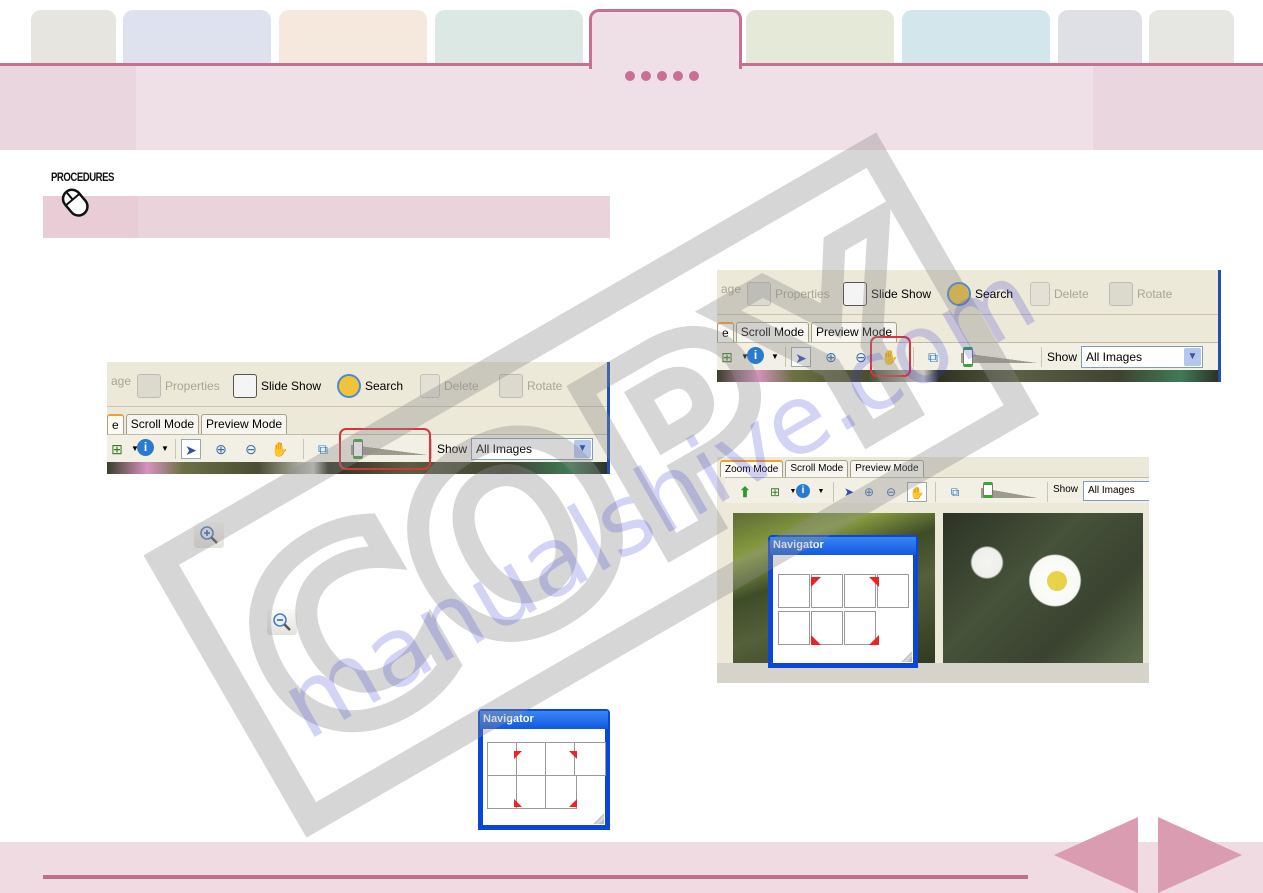 The height and width of the screenshot is (893, 1263). What do you see at coordinates (430, 386) in the screenshot?
I see `trash-icon` at bounding box center [430, 386].